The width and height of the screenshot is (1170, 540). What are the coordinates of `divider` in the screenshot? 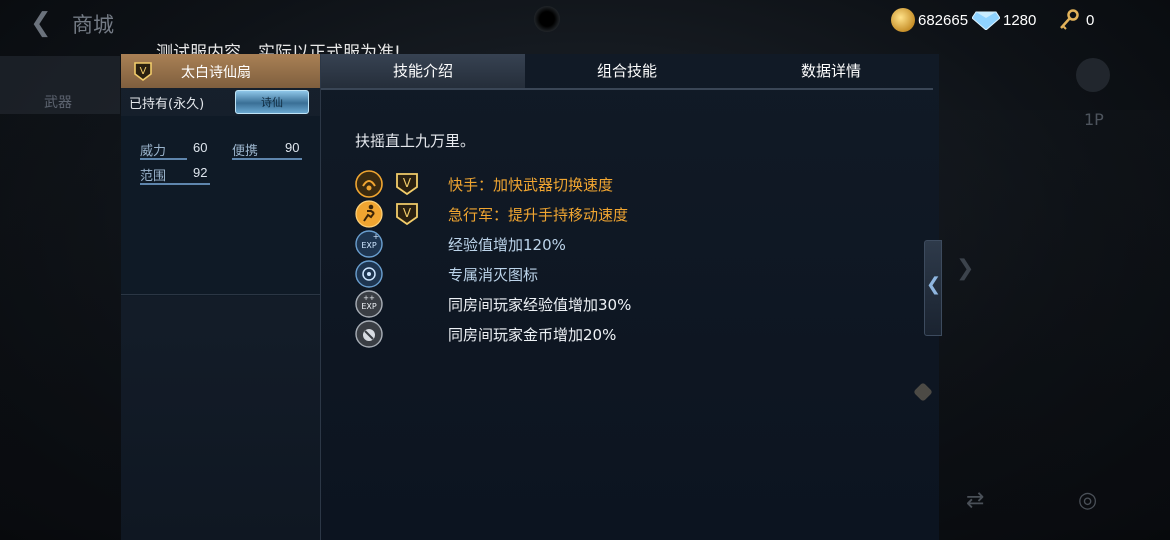 It's located at (220, 294).